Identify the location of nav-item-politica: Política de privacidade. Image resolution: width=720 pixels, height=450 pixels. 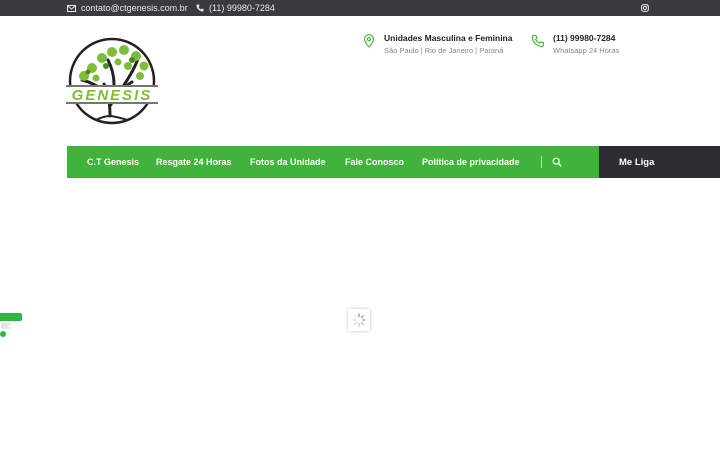
(471, 162).